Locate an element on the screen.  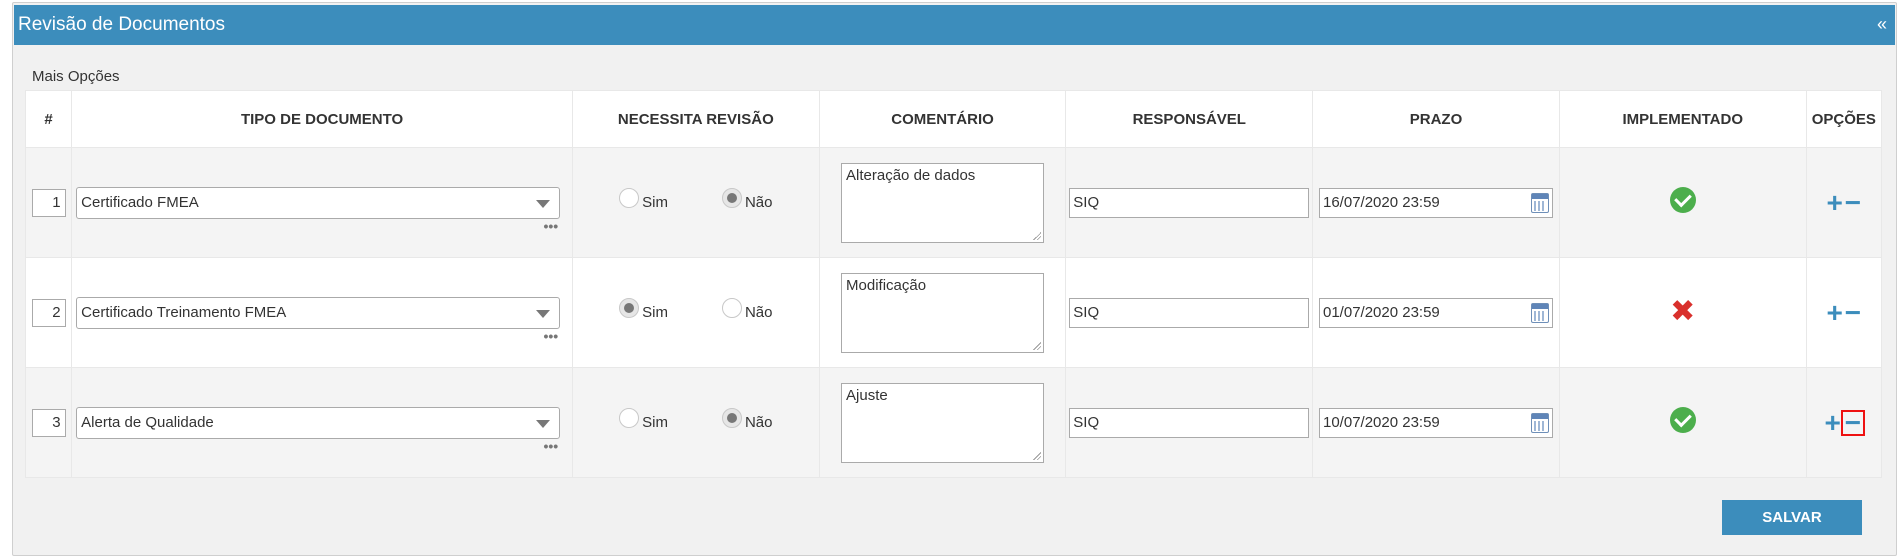
collapse-icon: « is located at coordinates (1882, 24).